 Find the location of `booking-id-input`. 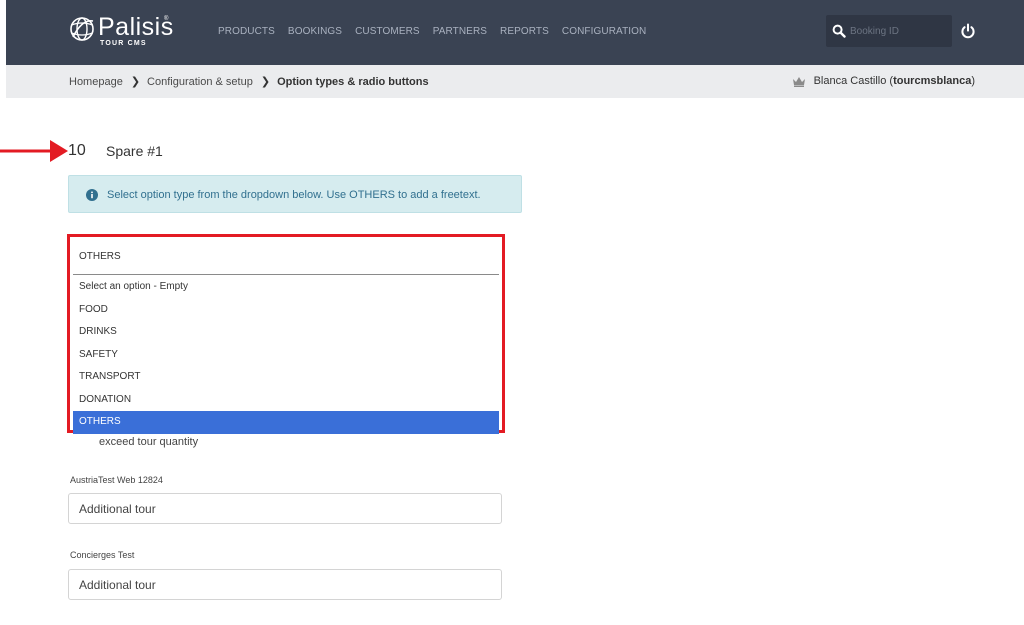

booking-id-input is located at coordinates (899, 31).